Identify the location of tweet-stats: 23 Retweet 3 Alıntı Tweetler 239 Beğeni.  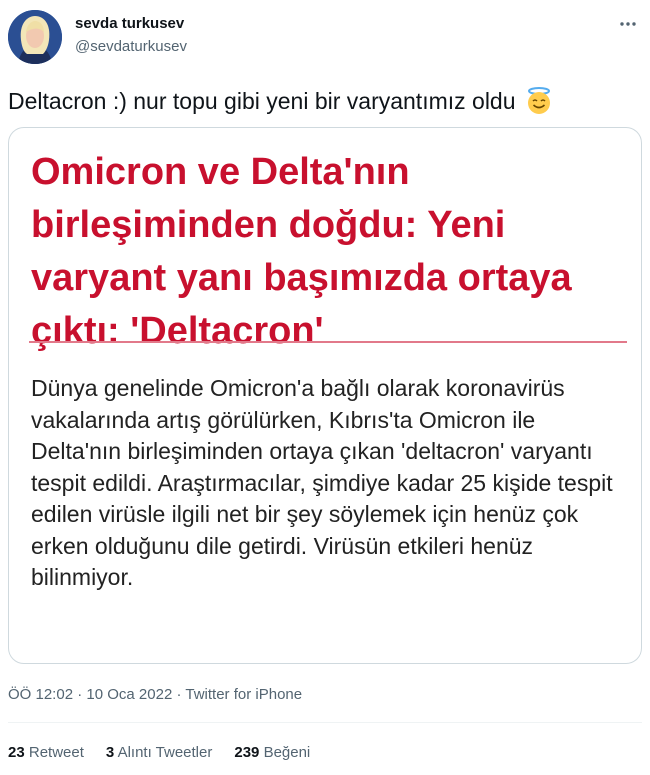
(159, 752).